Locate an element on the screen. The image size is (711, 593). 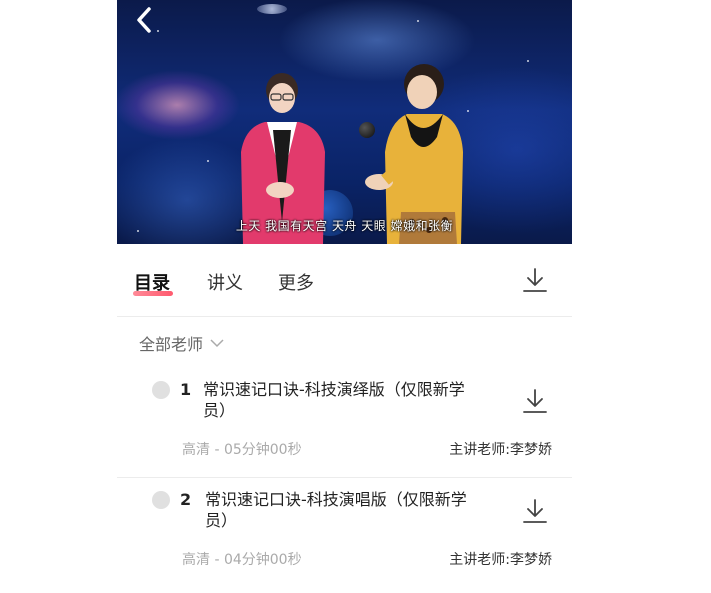
teacher-filter-dropdown: 全部老师 is located at coordinates (182, 343).